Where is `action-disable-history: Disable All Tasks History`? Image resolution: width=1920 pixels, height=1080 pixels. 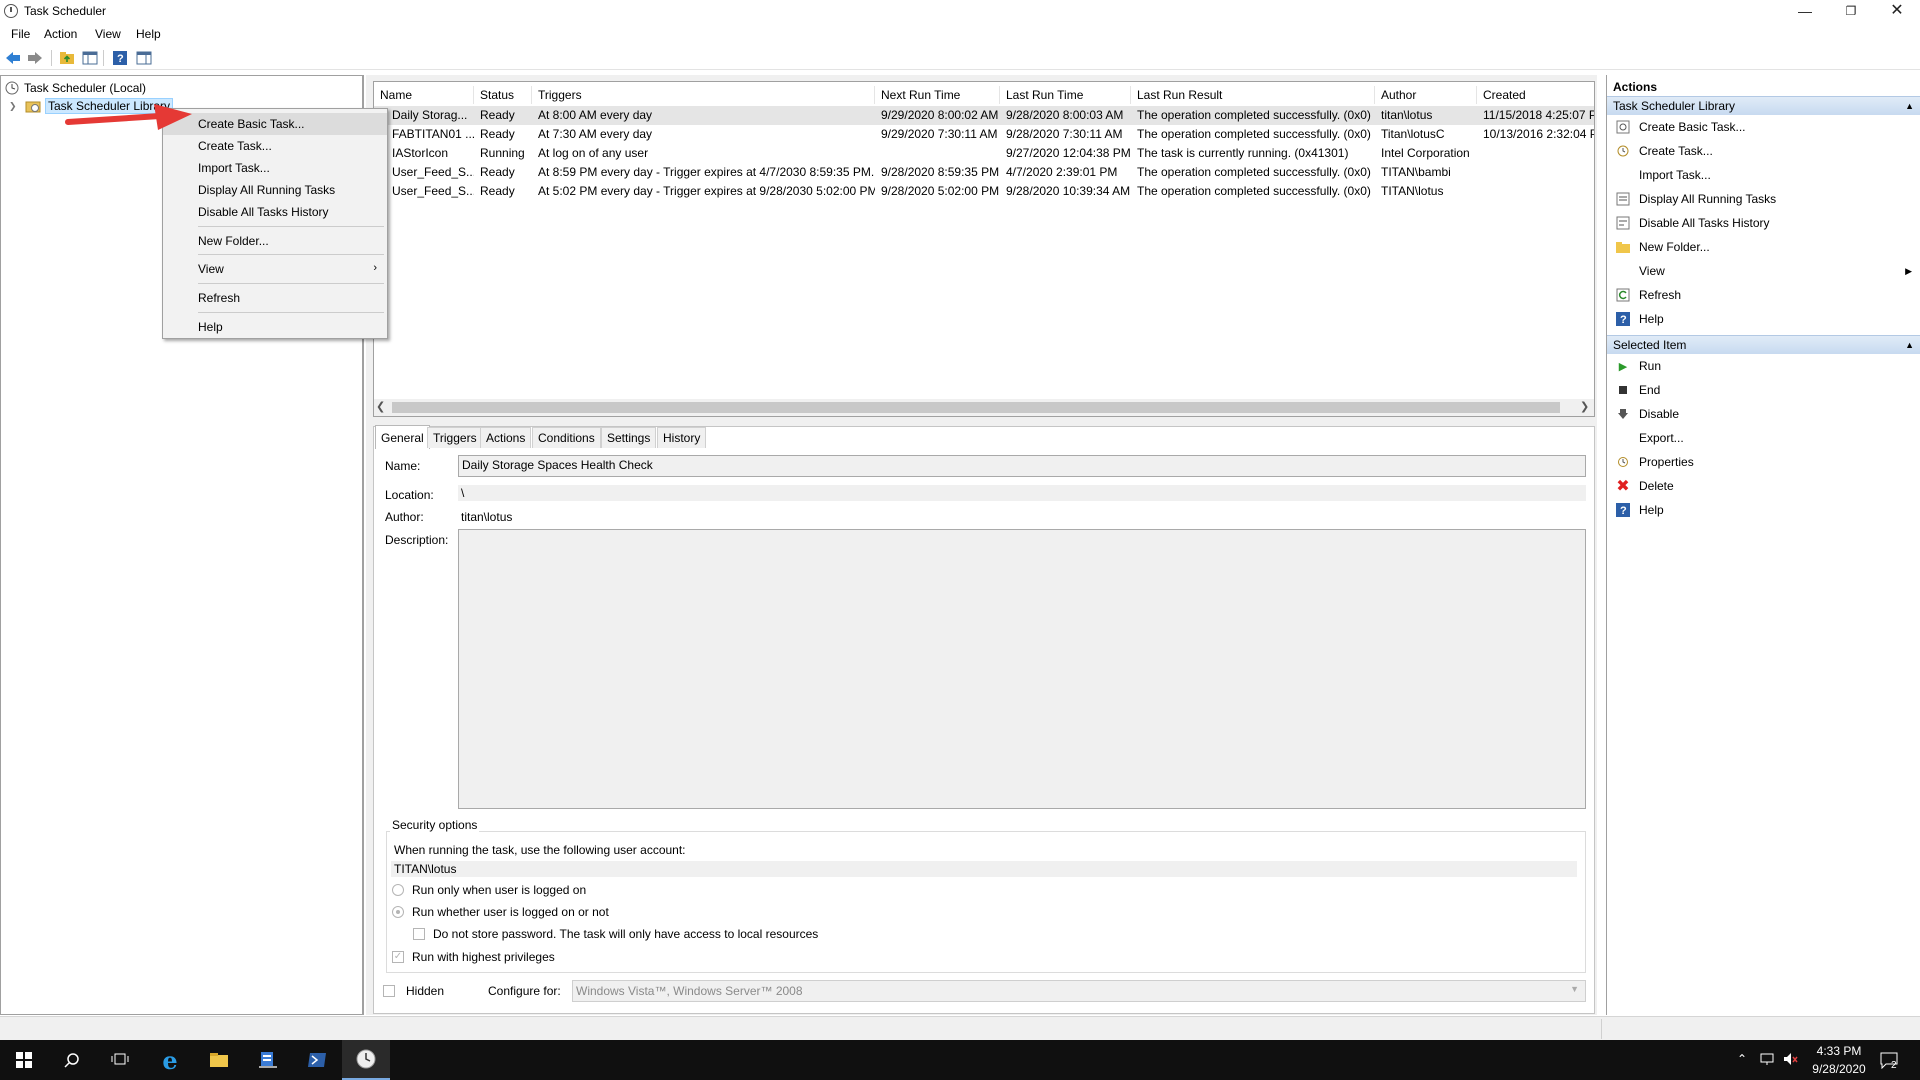 action-disable-history: Disable All Tasks History is located at coordinates (1763, 223).